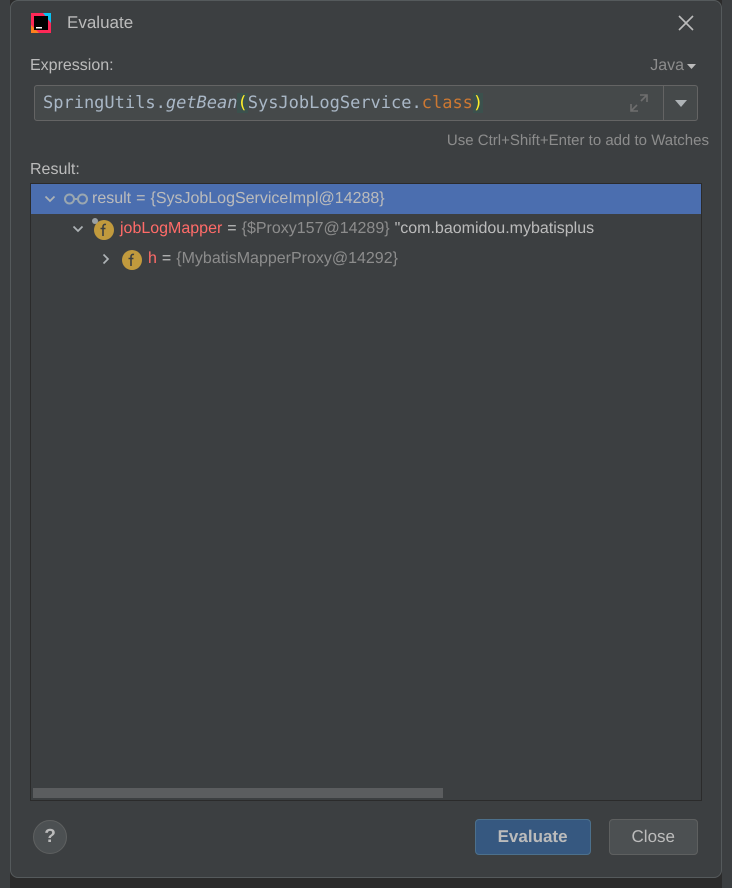 The width and height of the screenshot is (732, 888). I want to click on variable-value: {$Proxy157@14289}, so click(316, 229).